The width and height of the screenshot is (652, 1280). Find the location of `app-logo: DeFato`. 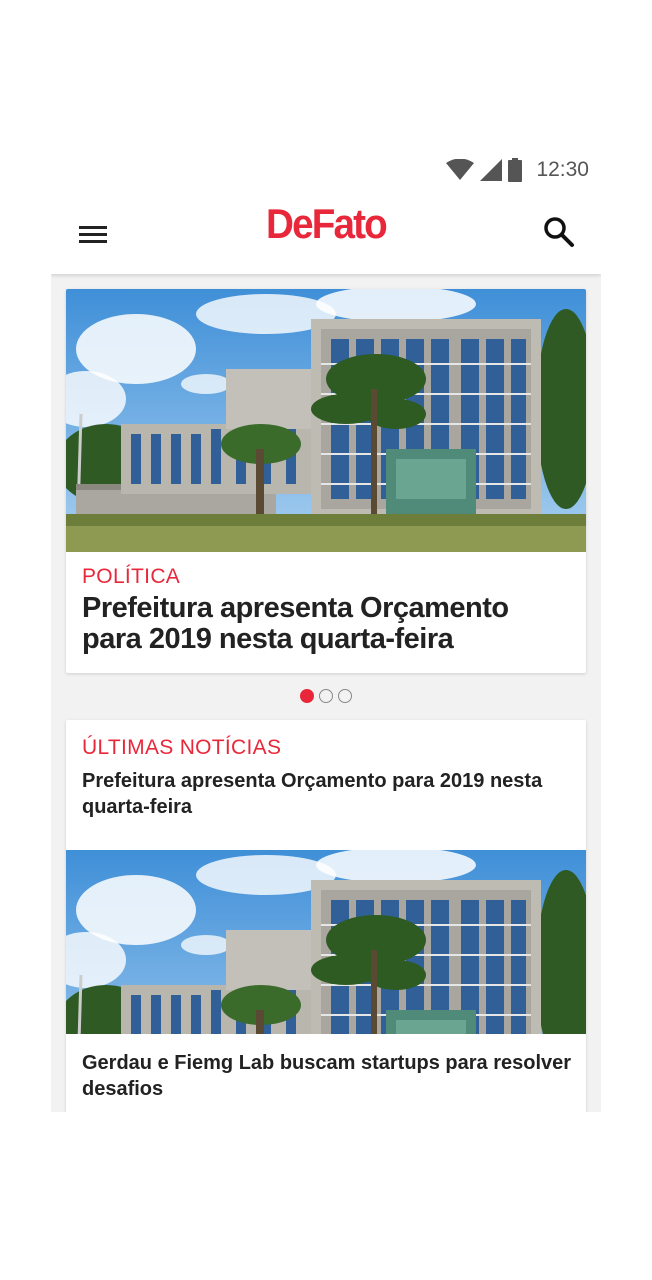

app-logo: DeFato is located at coordinates (326, 224).